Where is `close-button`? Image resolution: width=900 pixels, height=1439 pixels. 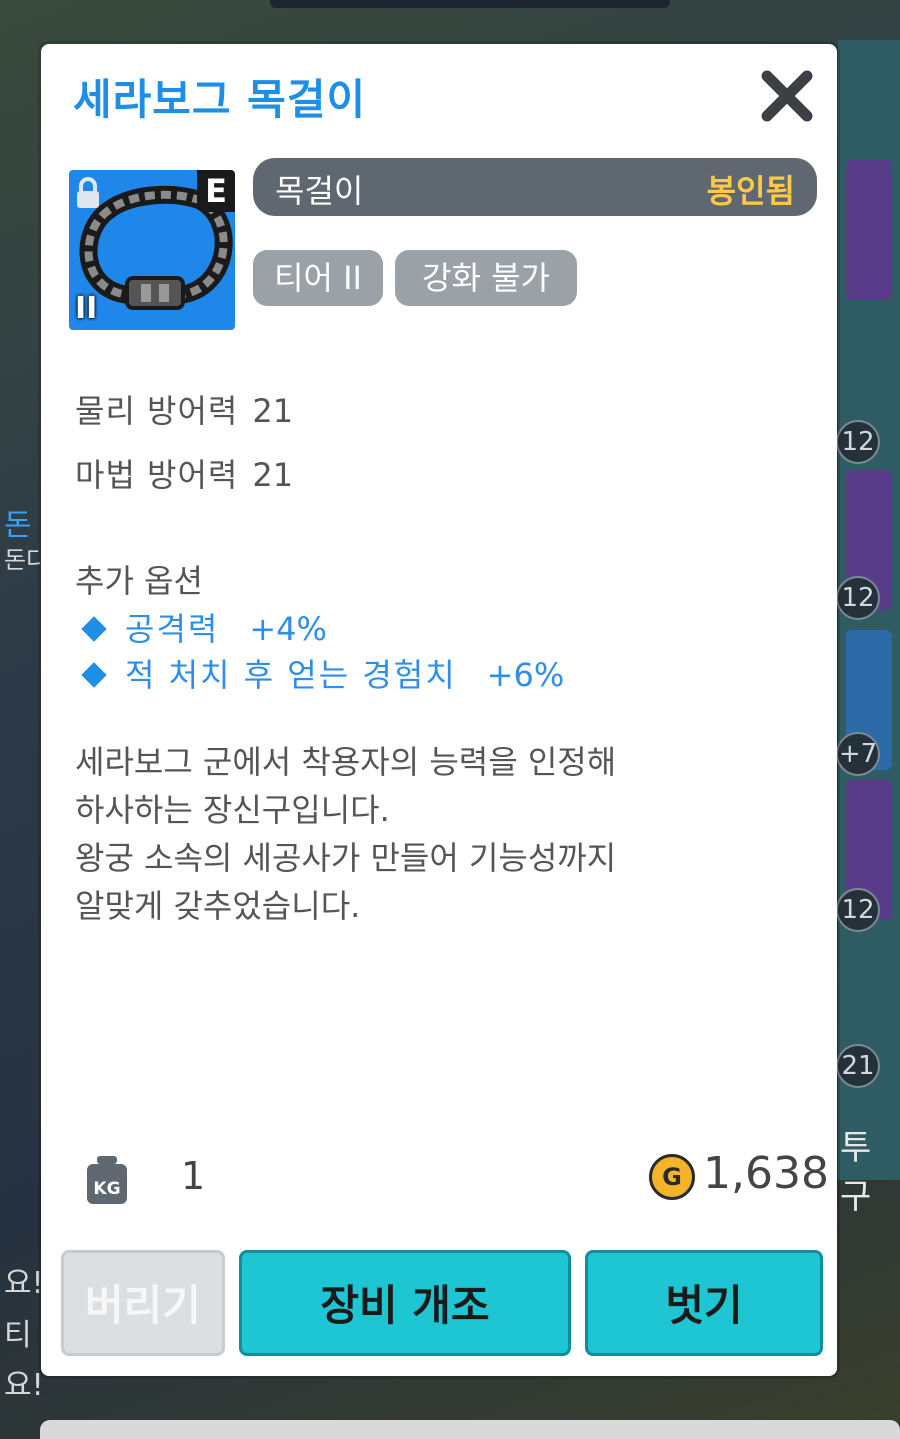
close-button is located at coordinates (787, 96).